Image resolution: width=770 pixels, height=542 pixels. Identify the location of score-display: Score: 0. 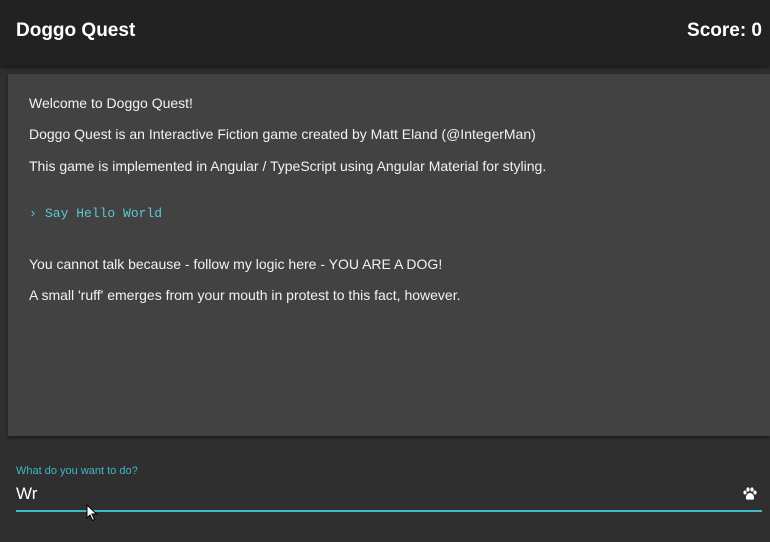
(724, 30).